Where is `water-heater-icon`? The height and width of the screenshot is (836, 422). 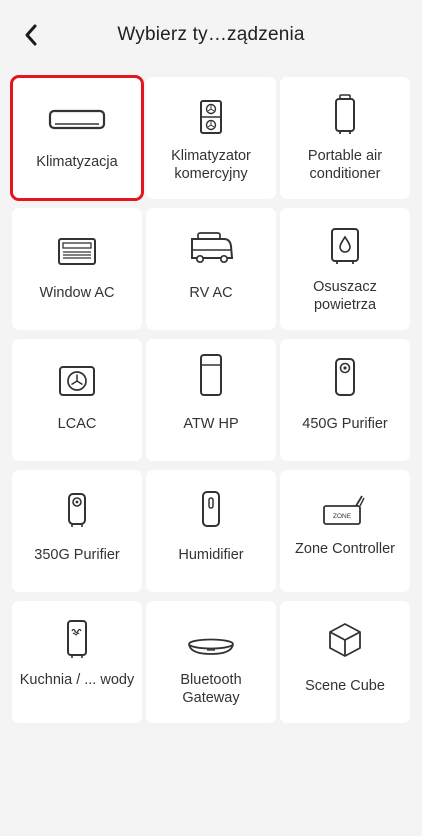
water-heater-icon is located at coordinates (77, 630).